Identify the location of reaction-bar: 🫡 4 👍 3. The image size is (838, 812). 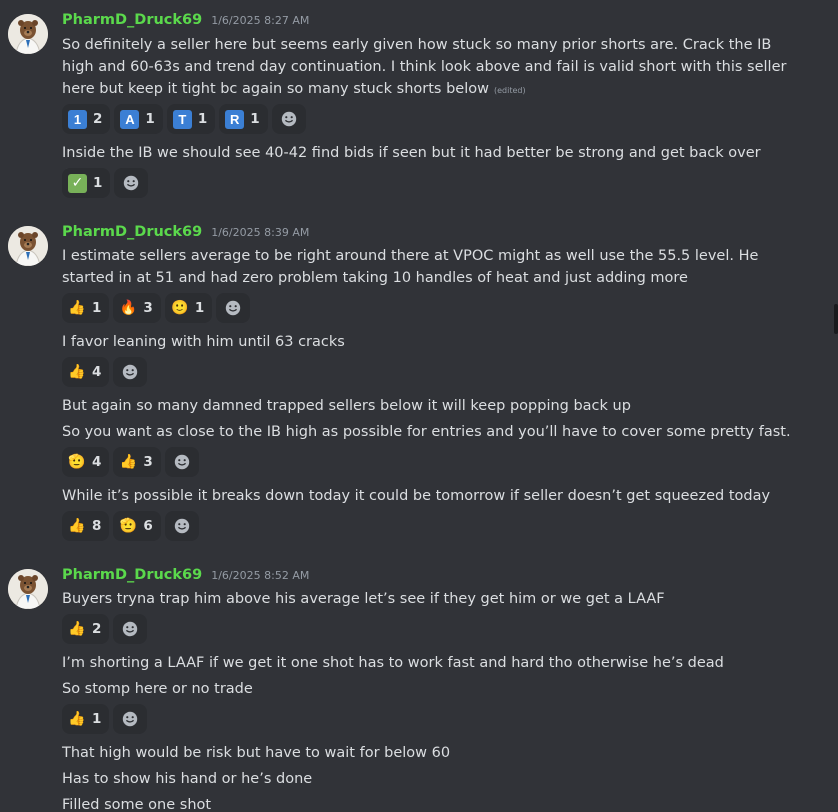
(130, 462).